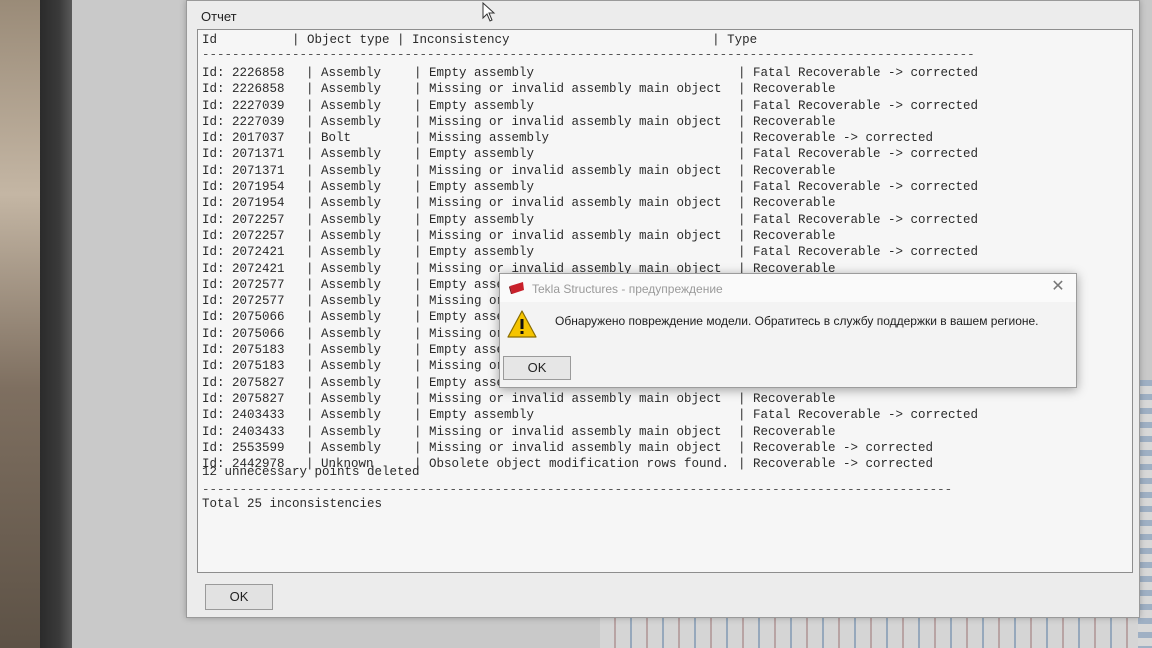 This screenshot has height=648, width=1152. I want to click on model-view-edge, so click(1145, 514).